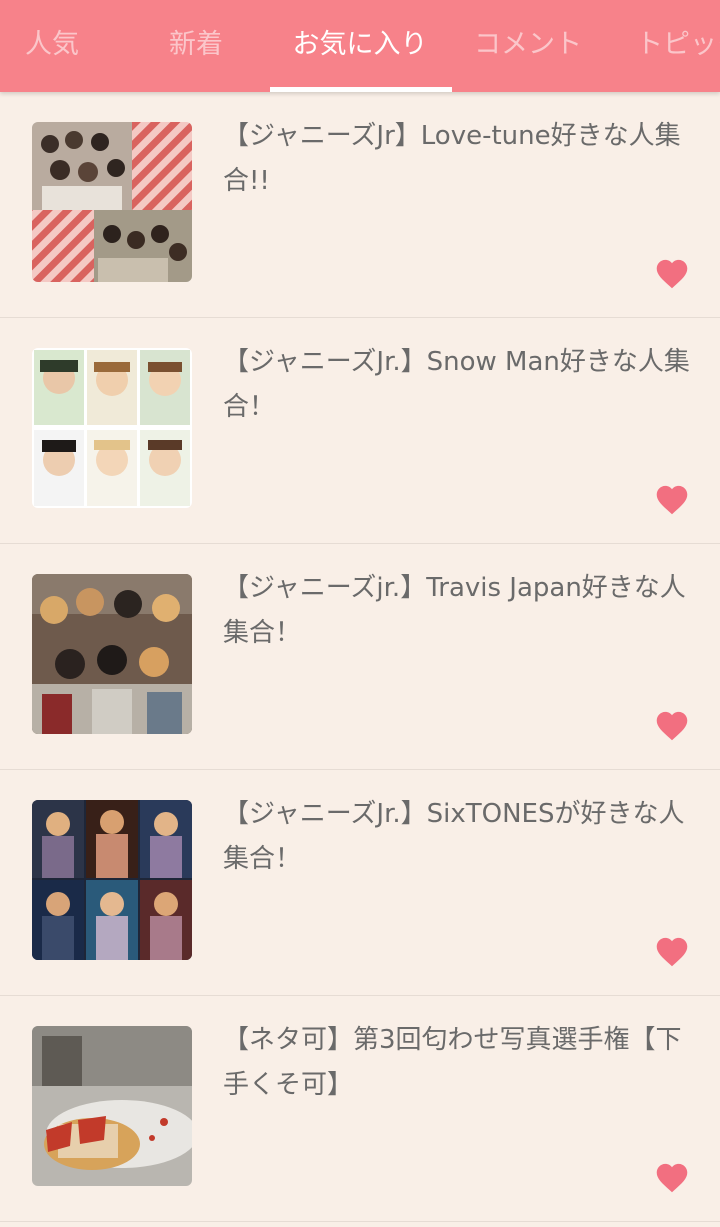 The image size is (720, 1227). Describe the element at coordinates (678, 46) in the screenshot. I see `tab-topics: トピック` at that location.